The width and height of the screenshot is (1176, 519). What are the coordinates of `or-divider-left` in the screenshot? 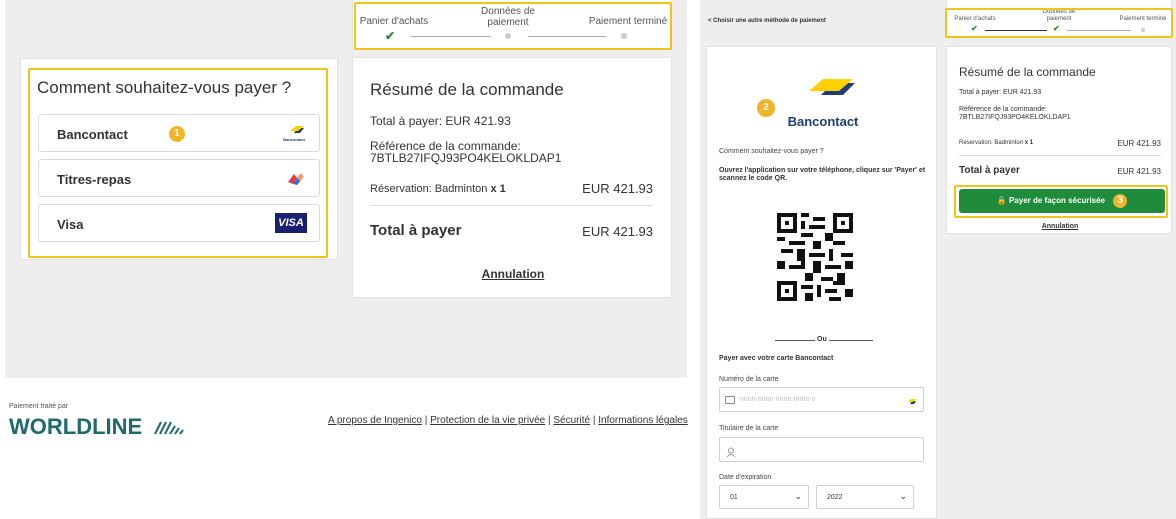 It's located at (795, 340).